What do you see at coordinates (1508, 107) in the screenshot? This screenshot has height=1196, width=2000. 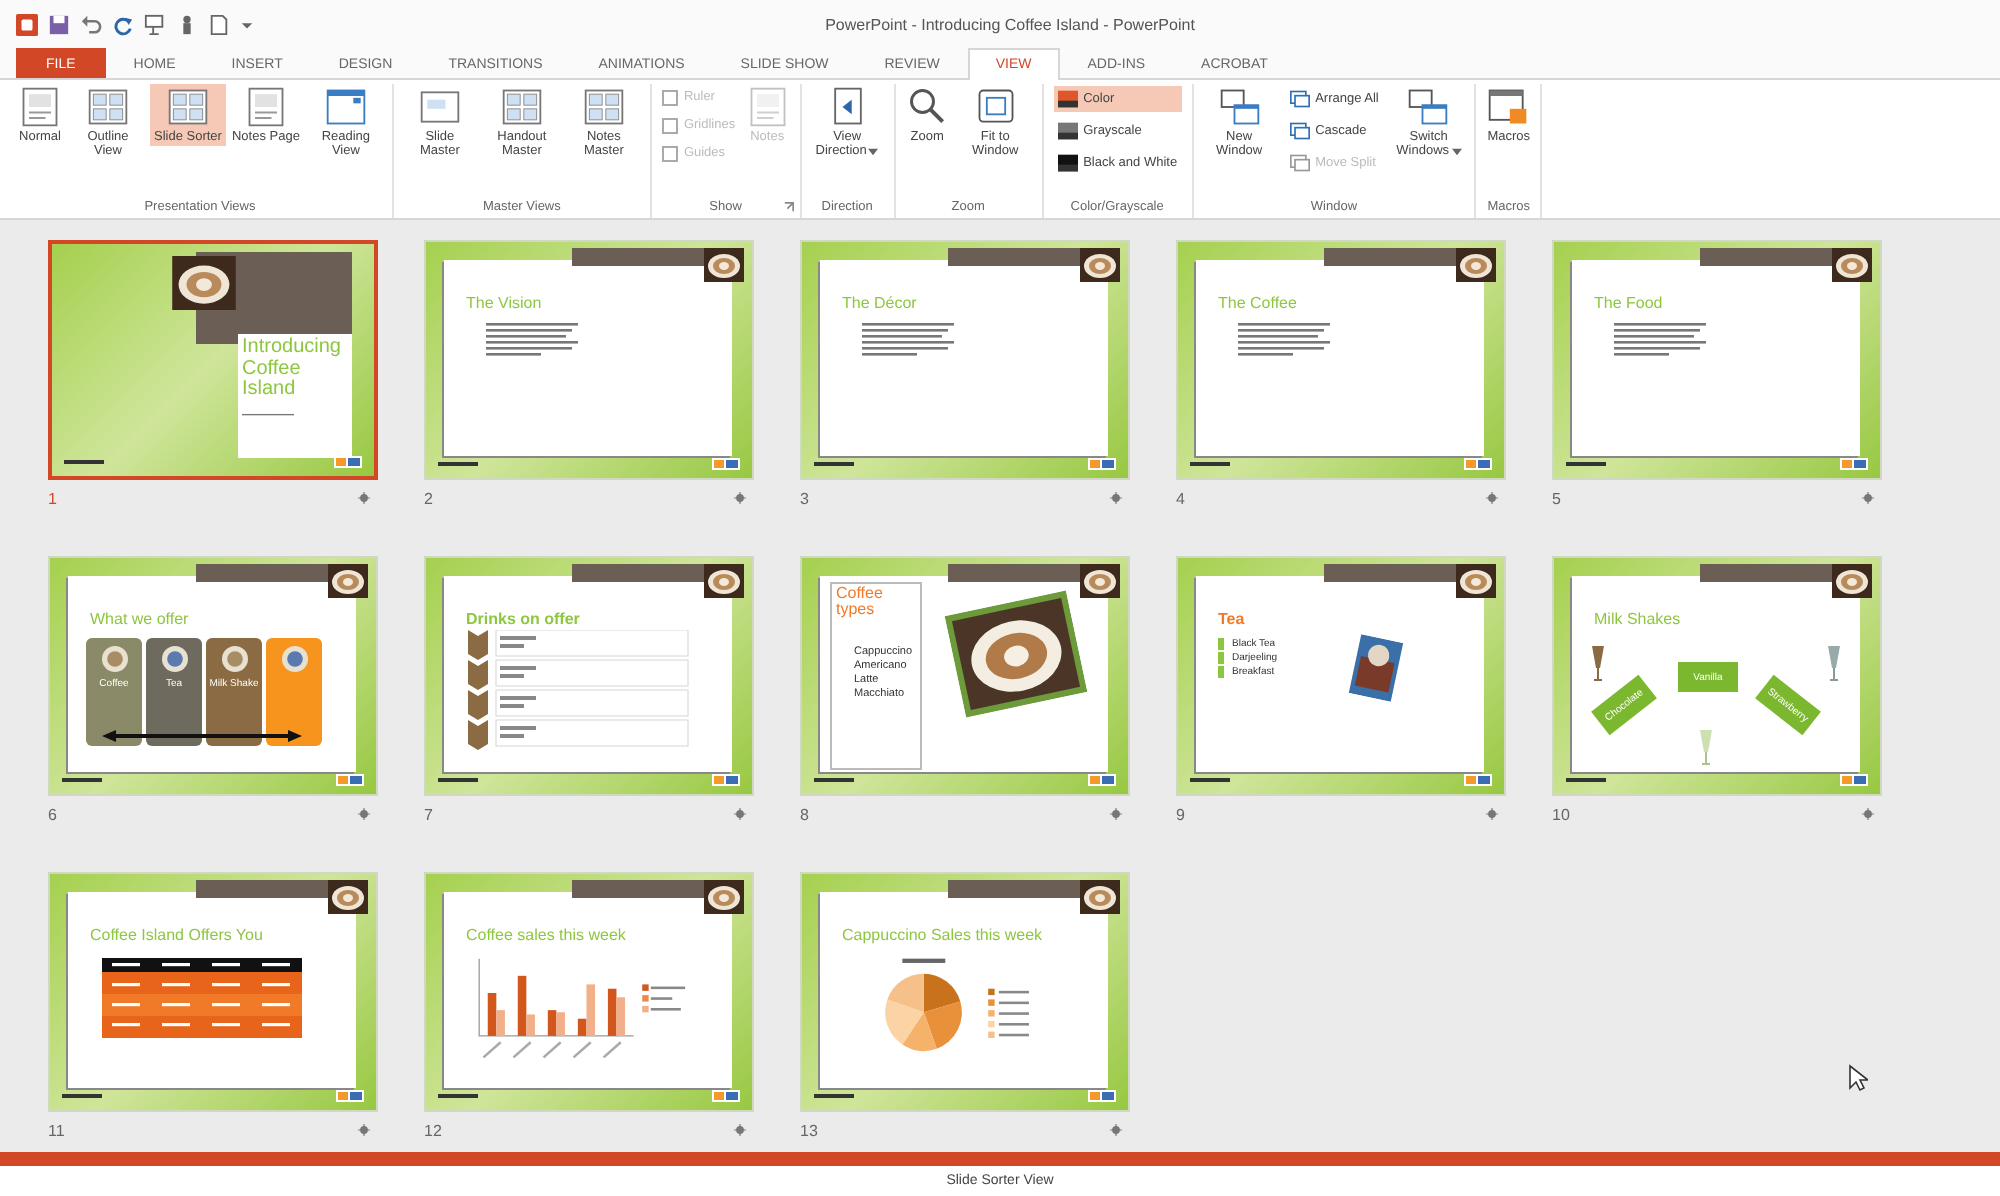 I see `macro-icon` at bounding box center [1508, 107].